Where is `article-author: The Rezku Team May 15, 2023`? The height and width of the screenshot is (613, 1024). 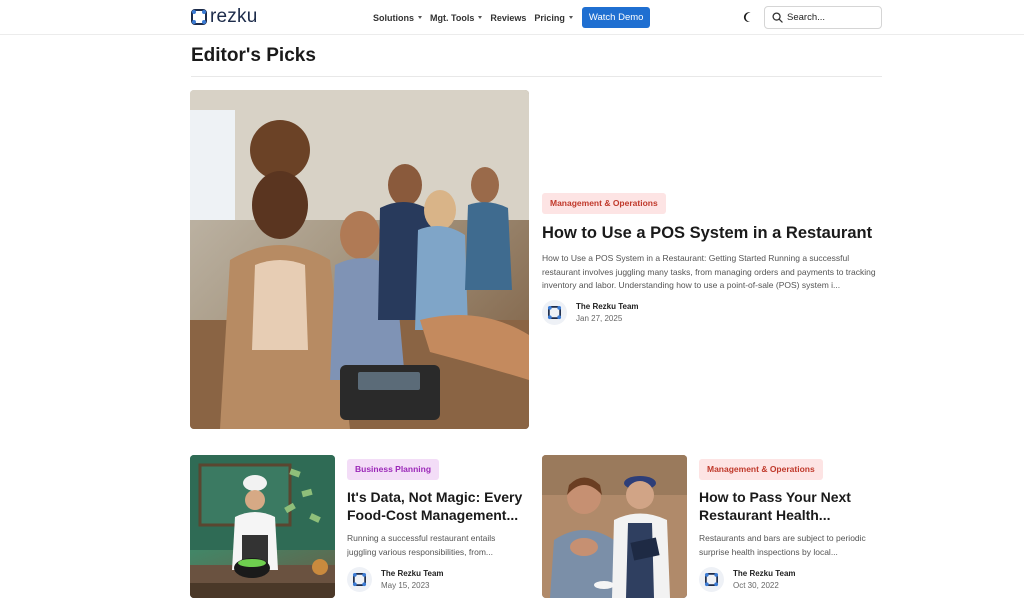 article-author: The Rezku Team May 15, 2023 is located at coordinates (395, 579).